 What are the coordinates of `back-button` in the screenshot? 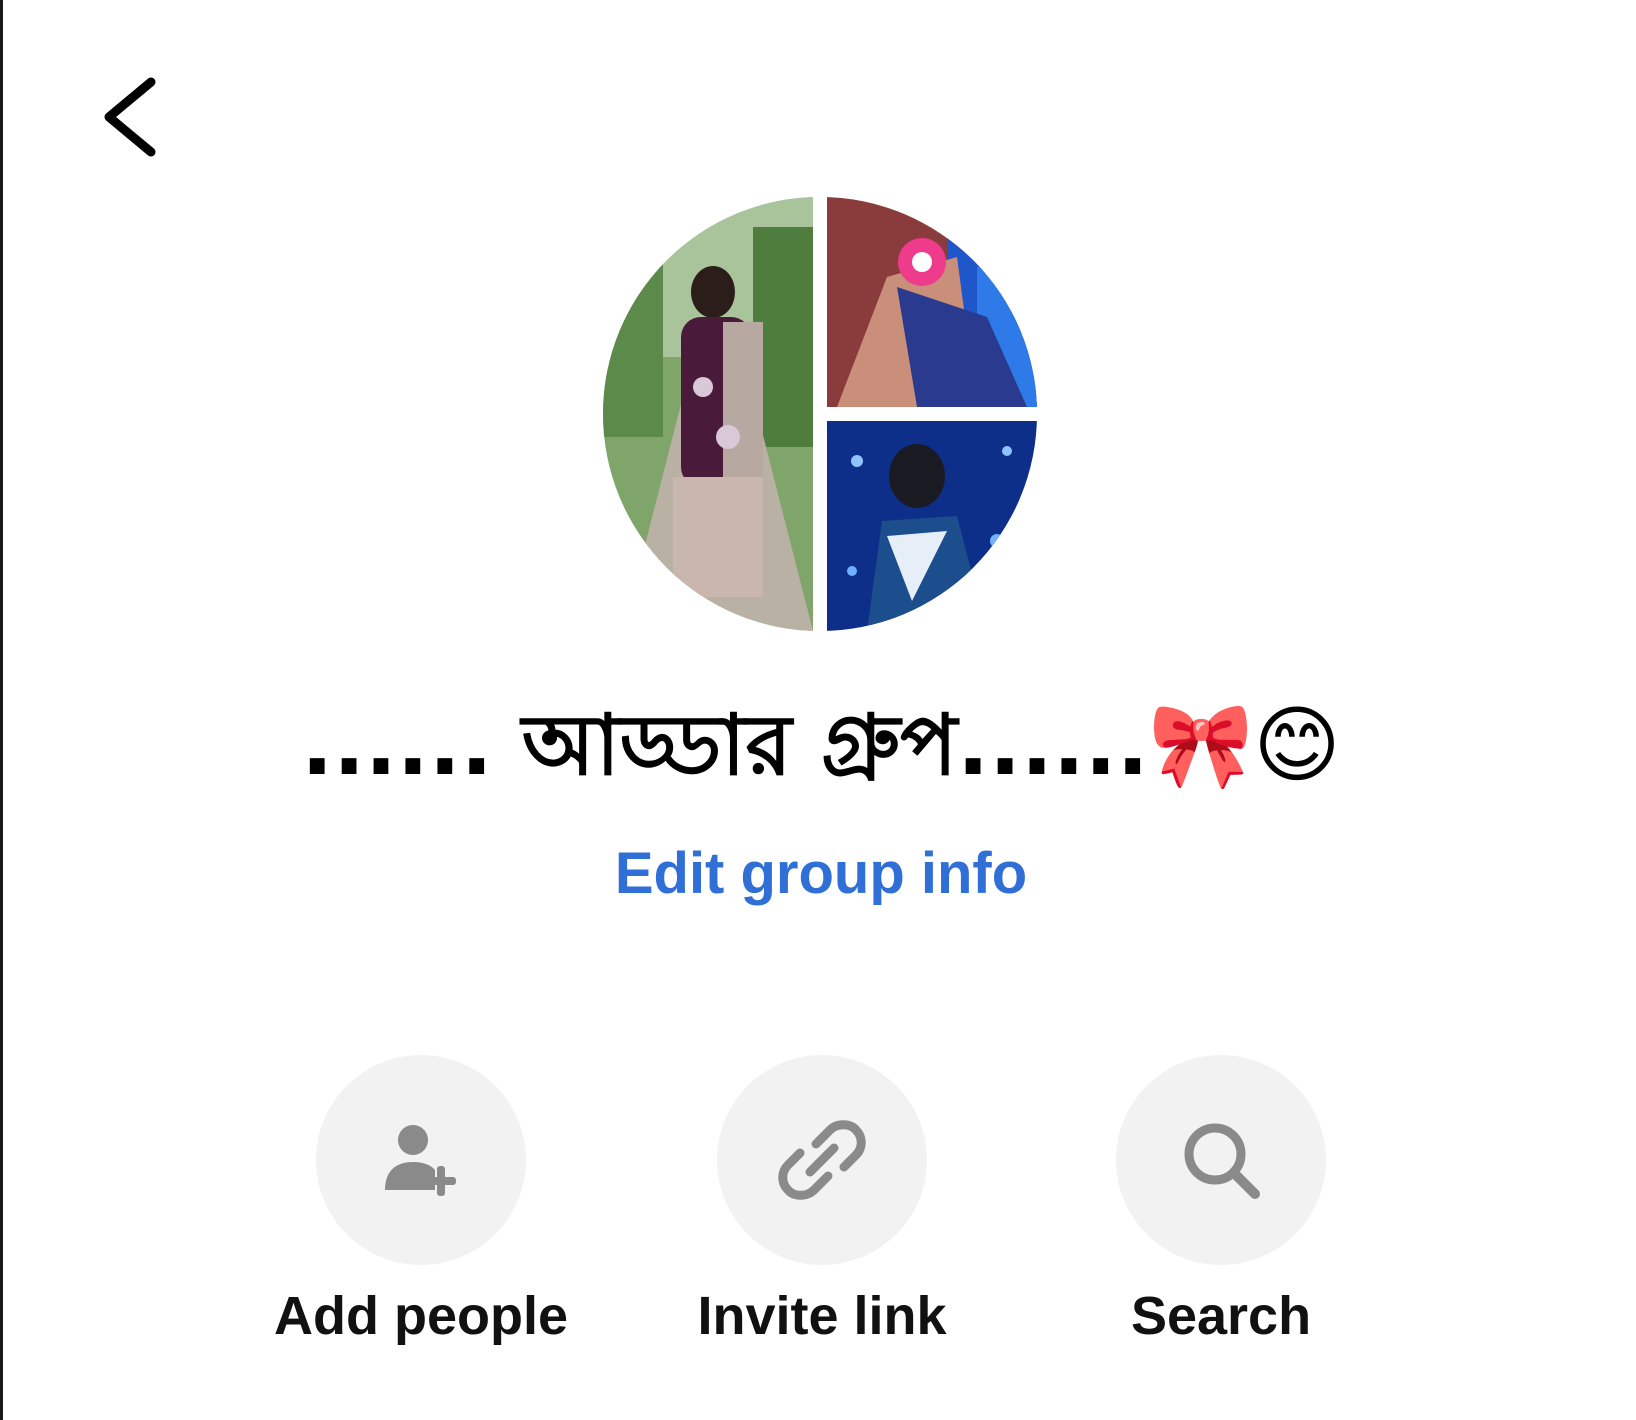 It's located at (131, 117).